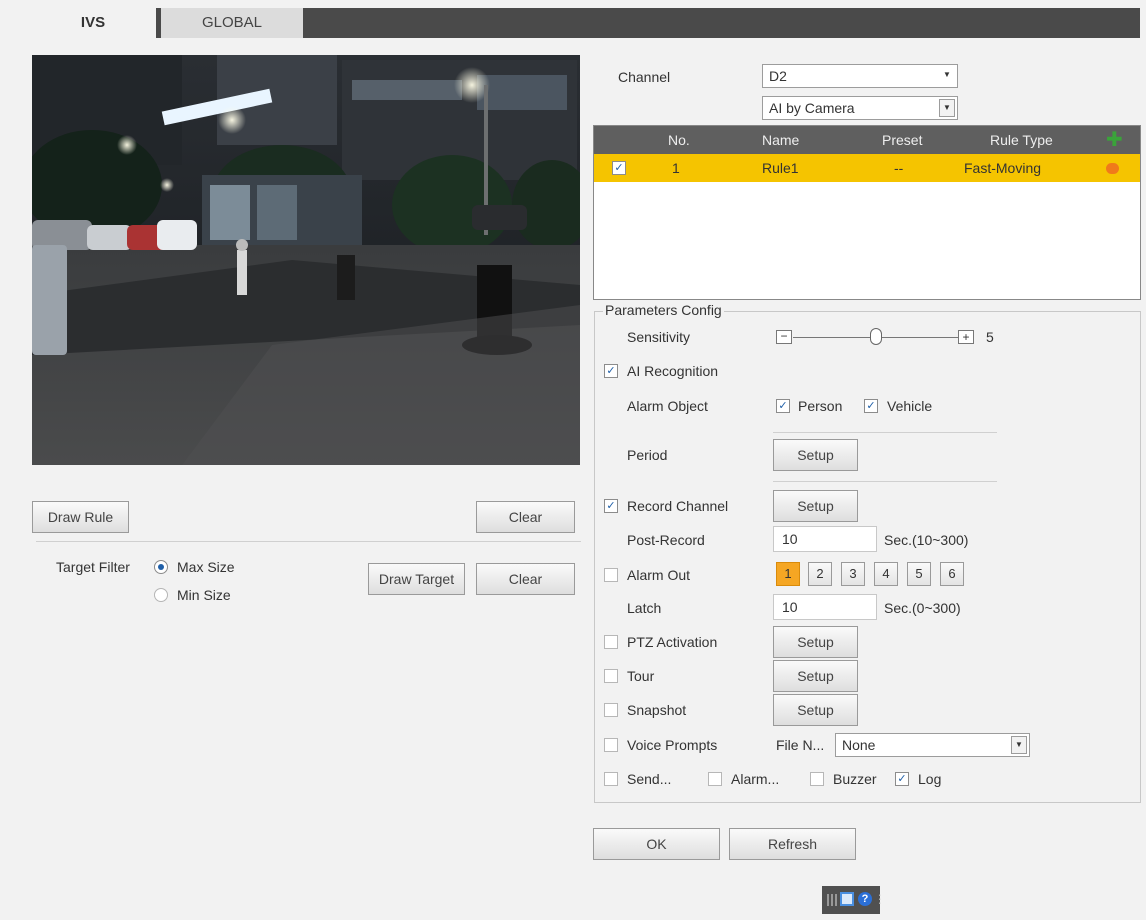 This screenshot has width=1146, height=920. What do you see at coordinates (525, 579) in the screenshot?
I see `clear-target-button: Clear` at bounding box center [525, 579].